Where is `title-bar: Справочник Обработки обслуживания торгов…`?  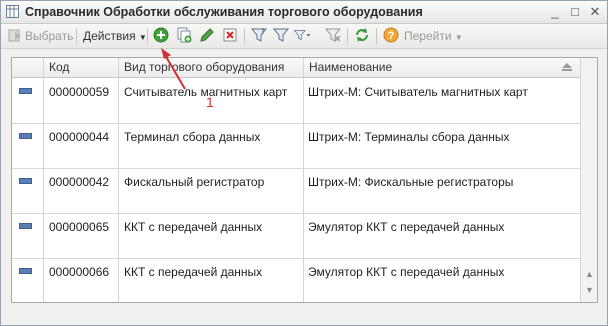
title-bar: Справочник Обработки обслуживания торгов… is located at coordinates (304, 12).